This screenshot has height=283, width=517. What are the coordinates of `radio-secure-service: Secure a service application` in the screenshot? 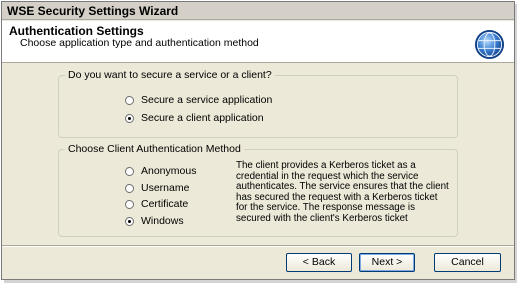 It's located at (198, 100).